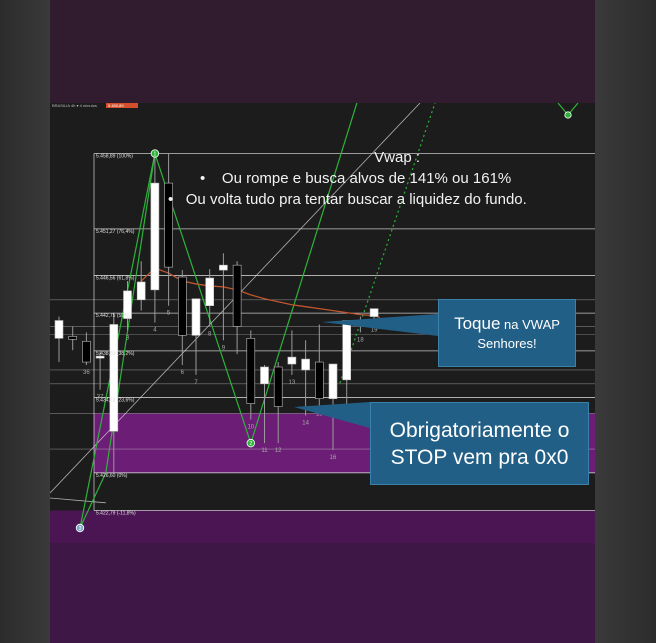 The height and width of the screenshot is (643, 656). I want to click on zigzag-pivot-label: 2, so click(250, 444).